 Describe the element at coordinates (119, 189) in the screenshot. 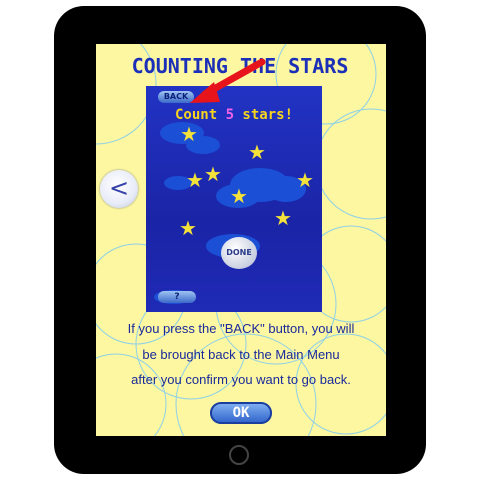

I see `previous-page-button: <` at that location.